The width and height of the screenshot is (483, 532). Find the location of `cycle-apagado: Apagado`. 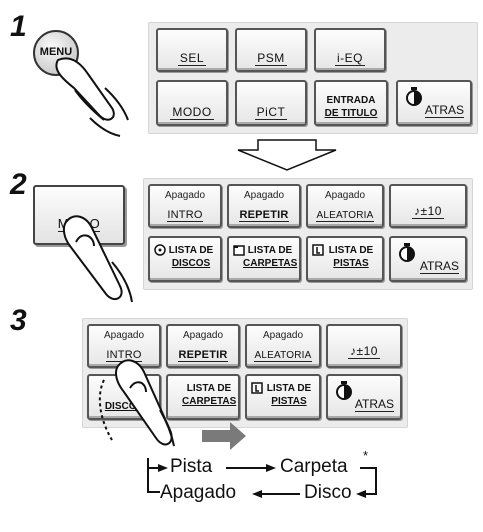

cycle-apagado: Apagado is located at coordinates (198, 492).